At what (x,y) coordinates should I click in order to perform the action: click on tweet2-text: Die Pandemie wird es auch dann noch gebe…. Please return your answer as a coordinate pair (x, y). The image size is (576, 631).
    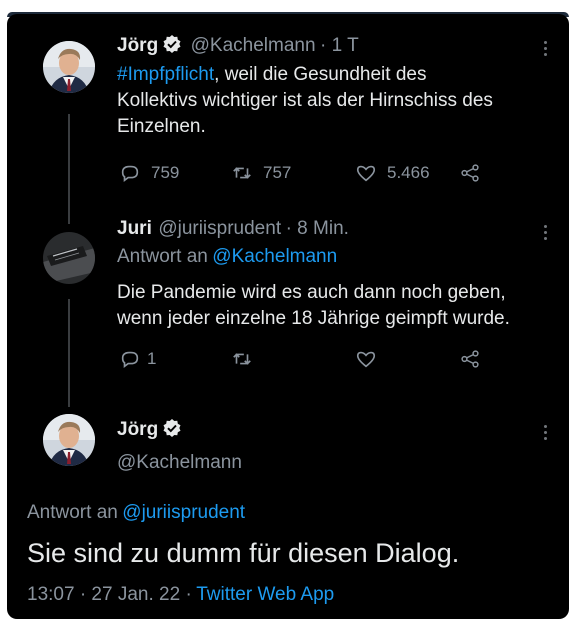
    Looking at the image, I should click on (313, 305).